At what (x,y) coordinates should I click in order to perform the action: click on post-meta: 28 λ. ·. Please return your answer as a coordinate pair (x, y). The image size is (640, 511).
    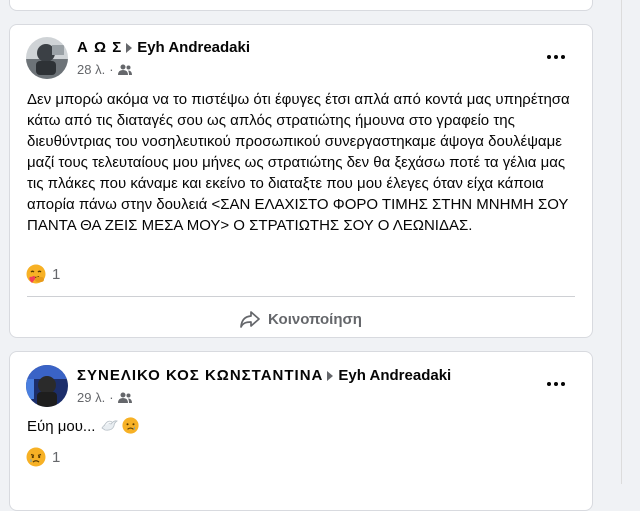
    Looking at the image, I should click on (104, 69).